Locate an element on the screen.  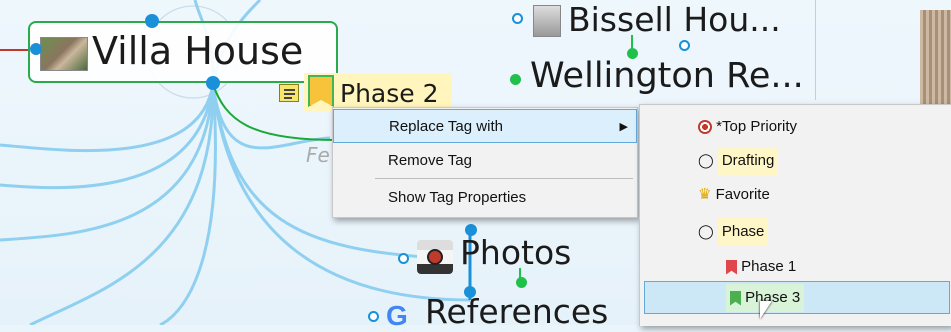
replace-tag-menu-item: Replace Tag with ▶ is located at coordinates (485, 126).